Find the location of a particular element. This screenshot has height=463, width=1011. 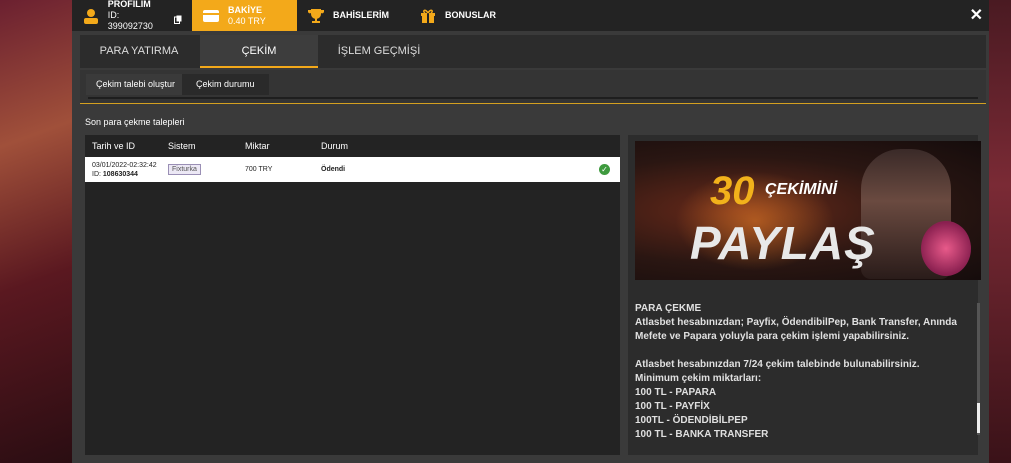

profile-id: ID: 399092730 is located at coordinates (130, 20).